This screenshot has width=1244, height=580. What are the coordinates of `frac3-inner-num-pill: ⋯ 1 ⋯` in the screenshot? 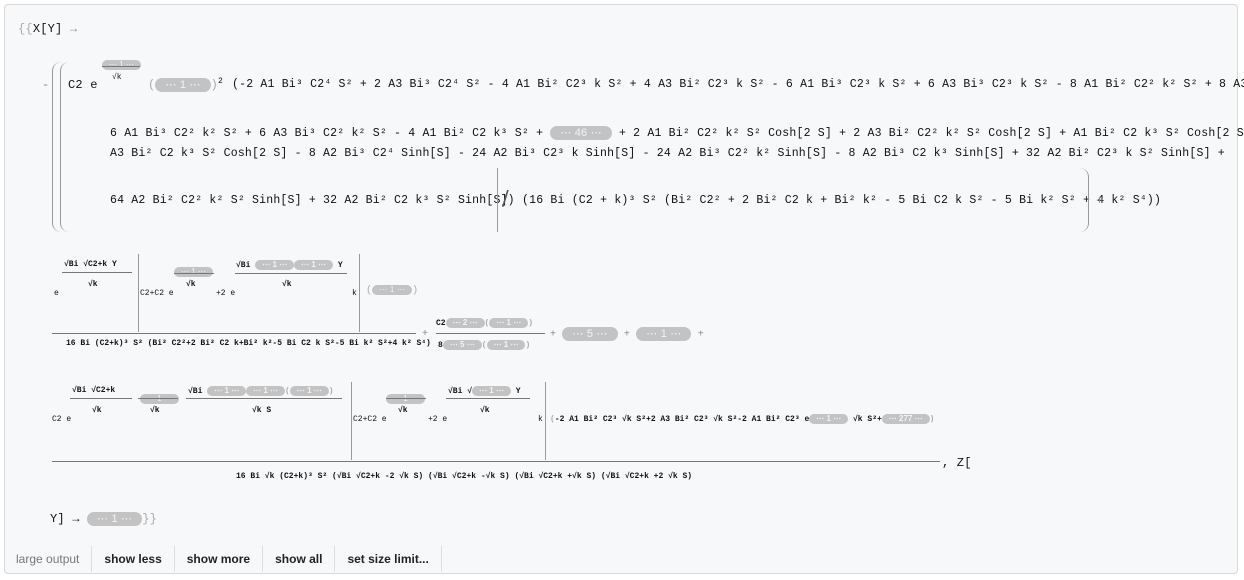 It's located at (491, 391).